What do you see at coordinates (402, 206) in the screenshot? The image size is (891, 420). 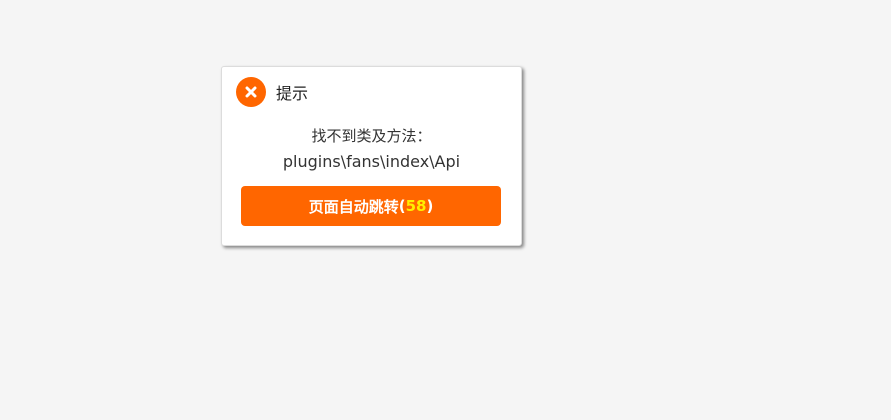 I see `open-paren: (` at bounding box center [402, 206].